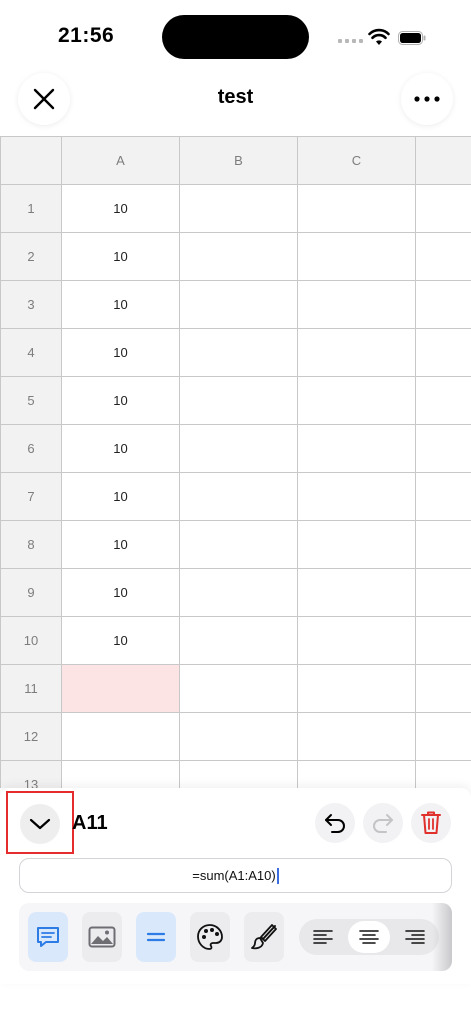 This screenshot has width=471, height=1024. What do you see at coordinates (31, 736) in the screenshot?
I see `row-header: 12` at bounding box center [31, 736].